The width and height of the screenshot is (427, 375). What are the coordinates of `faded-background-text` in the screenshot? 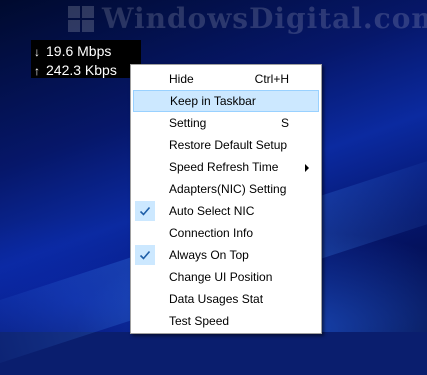 It's located at (80, 114).